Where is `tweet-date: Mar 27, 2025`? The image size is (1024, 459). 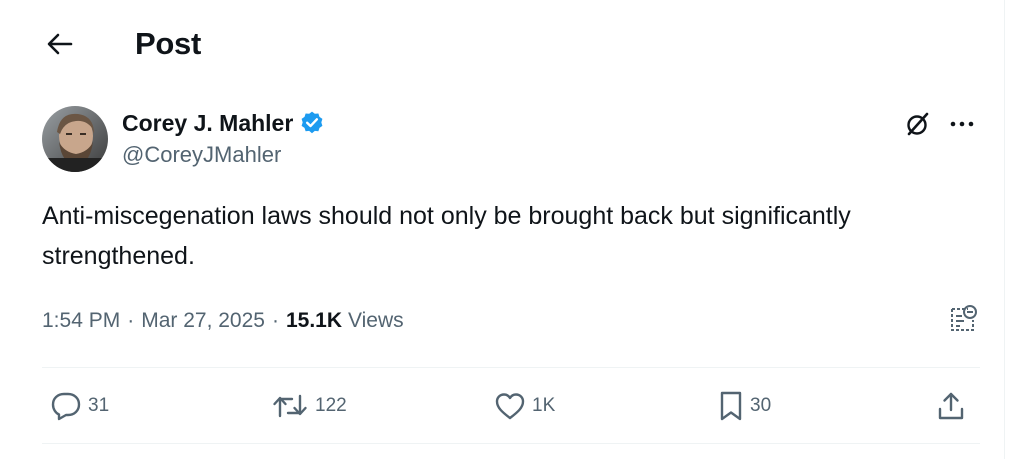 tweet-date: Mar 27, 2025 is located at coordinates (203, 321).